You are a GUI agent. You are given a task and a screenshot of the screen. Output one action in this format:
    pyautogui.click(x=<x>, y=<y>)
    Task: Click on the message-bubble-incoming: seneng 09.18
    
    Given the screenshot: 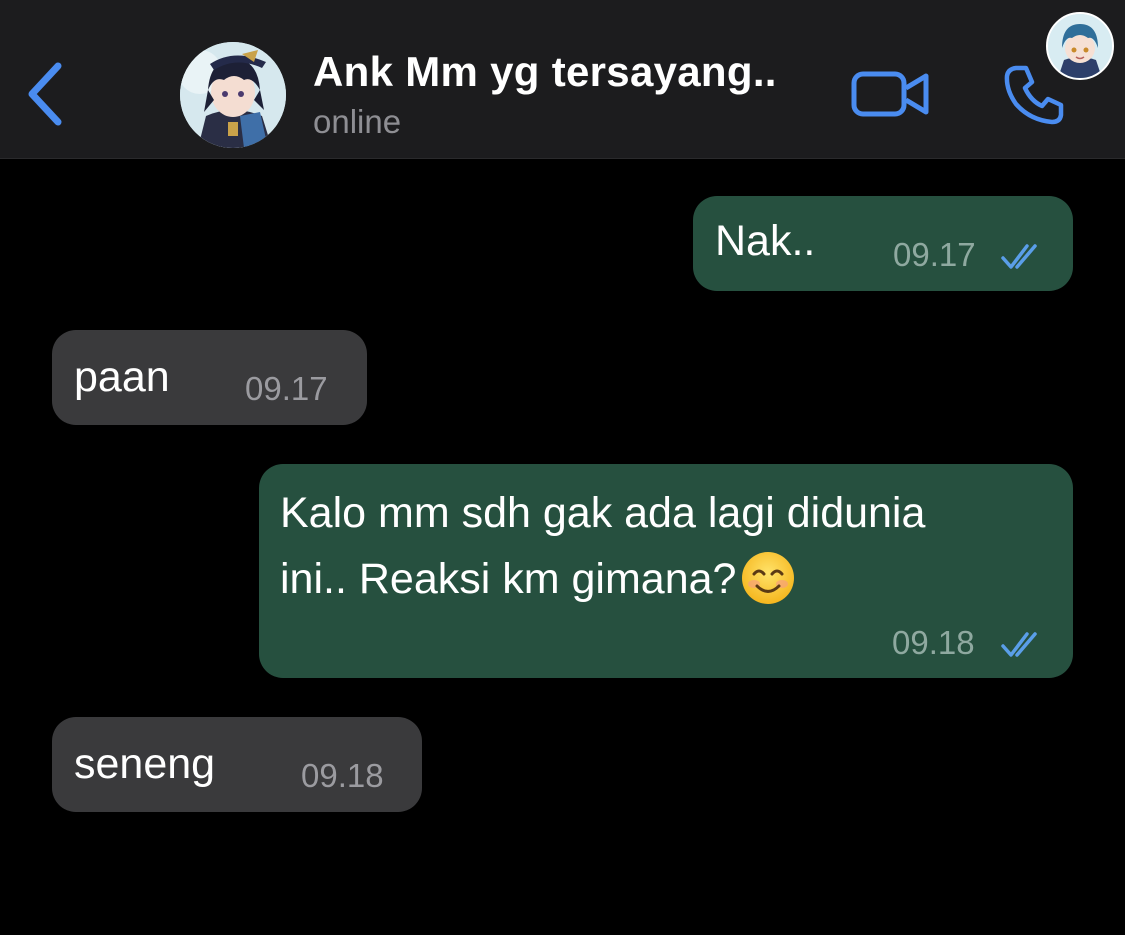 What is the action you would take?
    pyautogui.click(x=237, y=764)
    